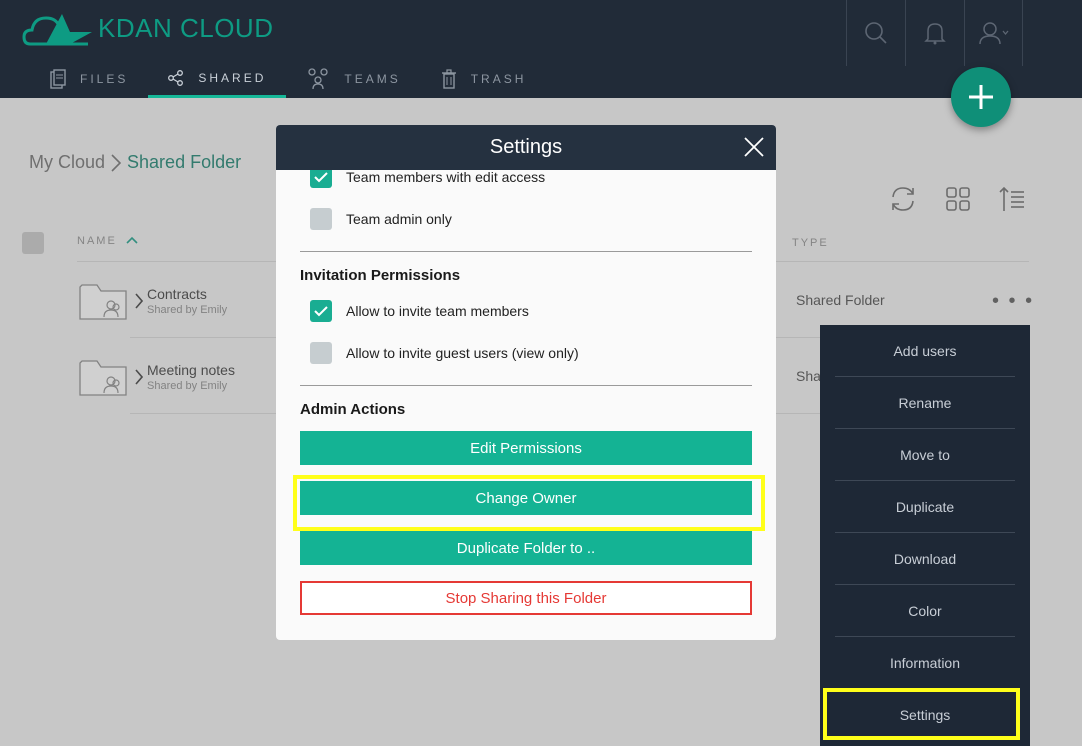 The width and height of the screenshot is (1082, 746). I want to click on add-button, so click(981, 97).